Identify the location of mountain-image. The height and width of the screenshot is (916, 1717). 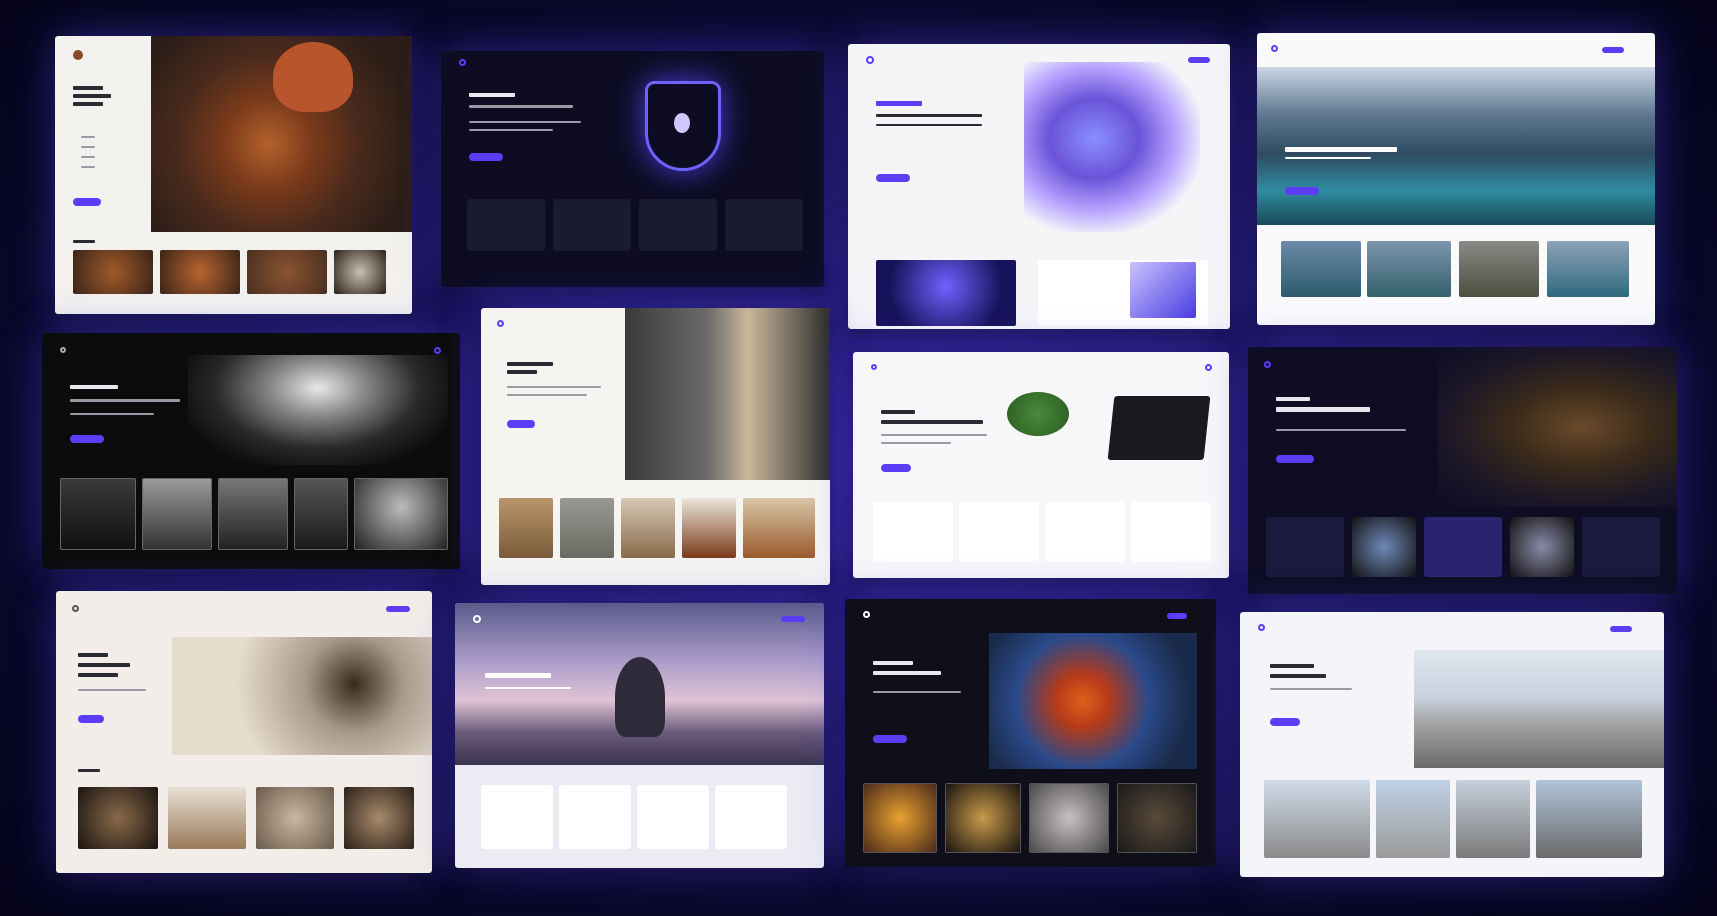
(318, 410).